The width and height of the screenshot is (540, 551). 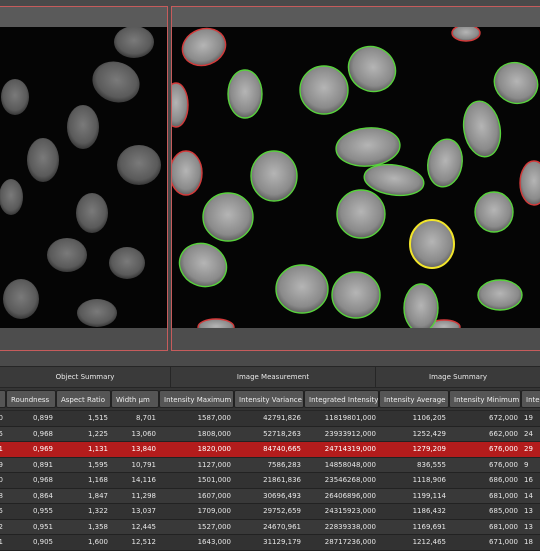 What do you see at coordinates (97, 433) in the screenshot?
I see `table-cell: 1,225` at bounding box center [97, 433].